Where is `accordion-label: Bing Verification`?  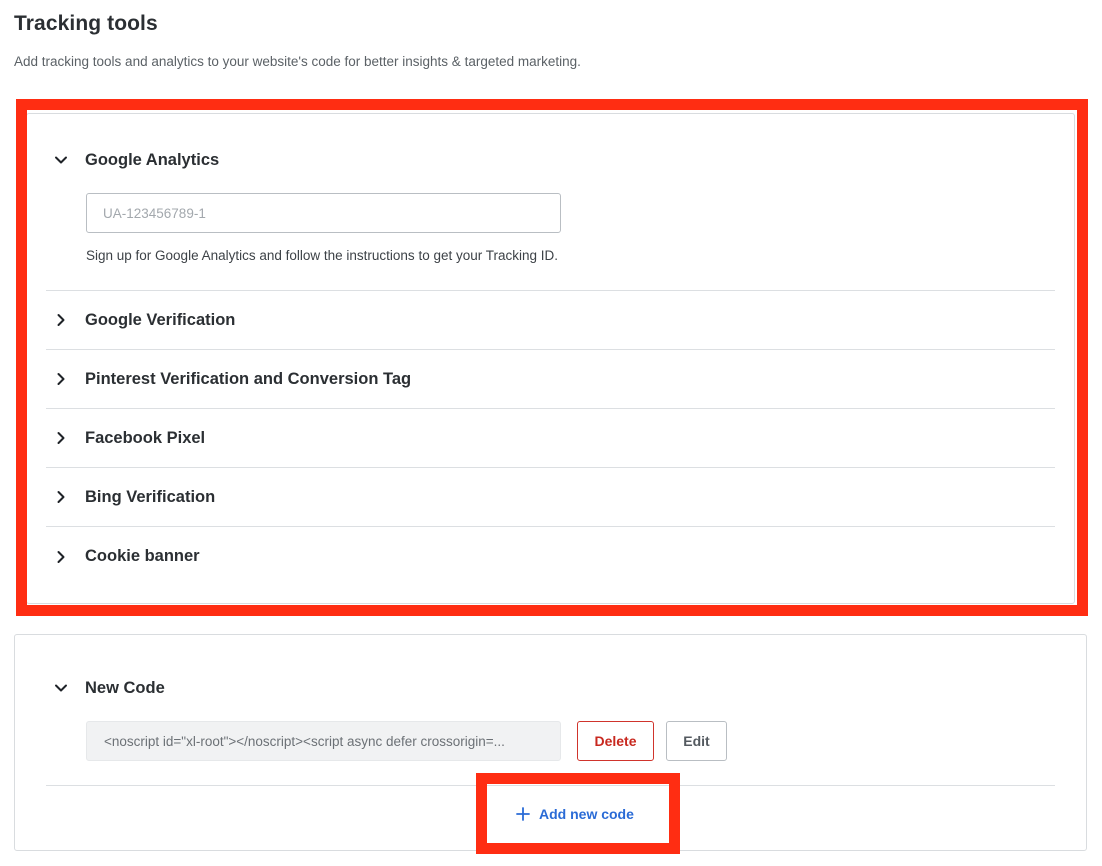 accordion-label: Bing Verification is located at coordinates (150, 496).